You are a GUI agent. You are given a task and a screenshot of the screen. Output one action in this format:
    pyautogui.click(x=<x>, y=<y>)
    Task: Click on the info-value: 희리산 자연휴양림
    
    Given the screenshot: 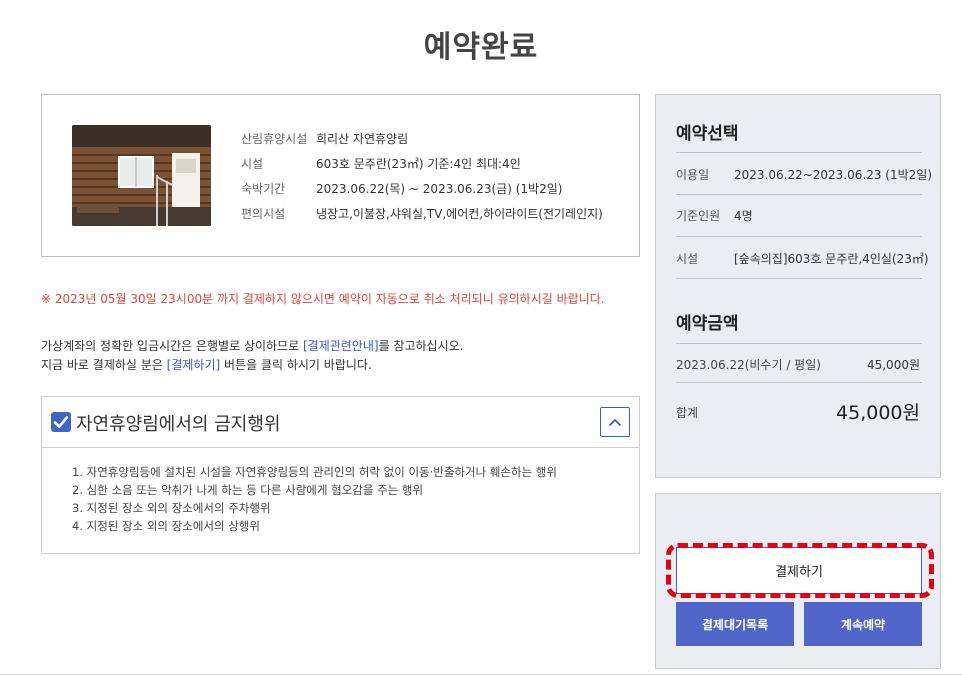 What is the action you would take?
    pyautogui.click(x=362, y=139)
    